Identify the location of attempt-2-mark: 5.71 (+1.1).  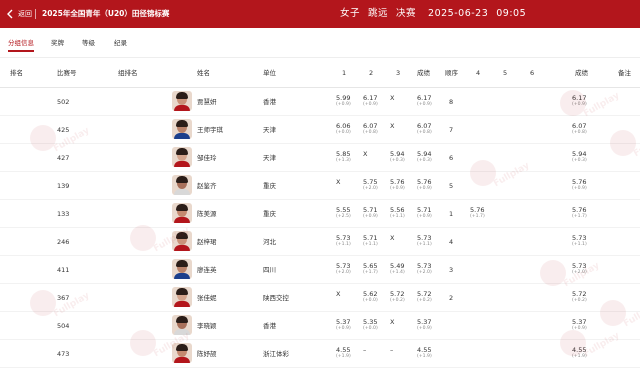
(370, 241).